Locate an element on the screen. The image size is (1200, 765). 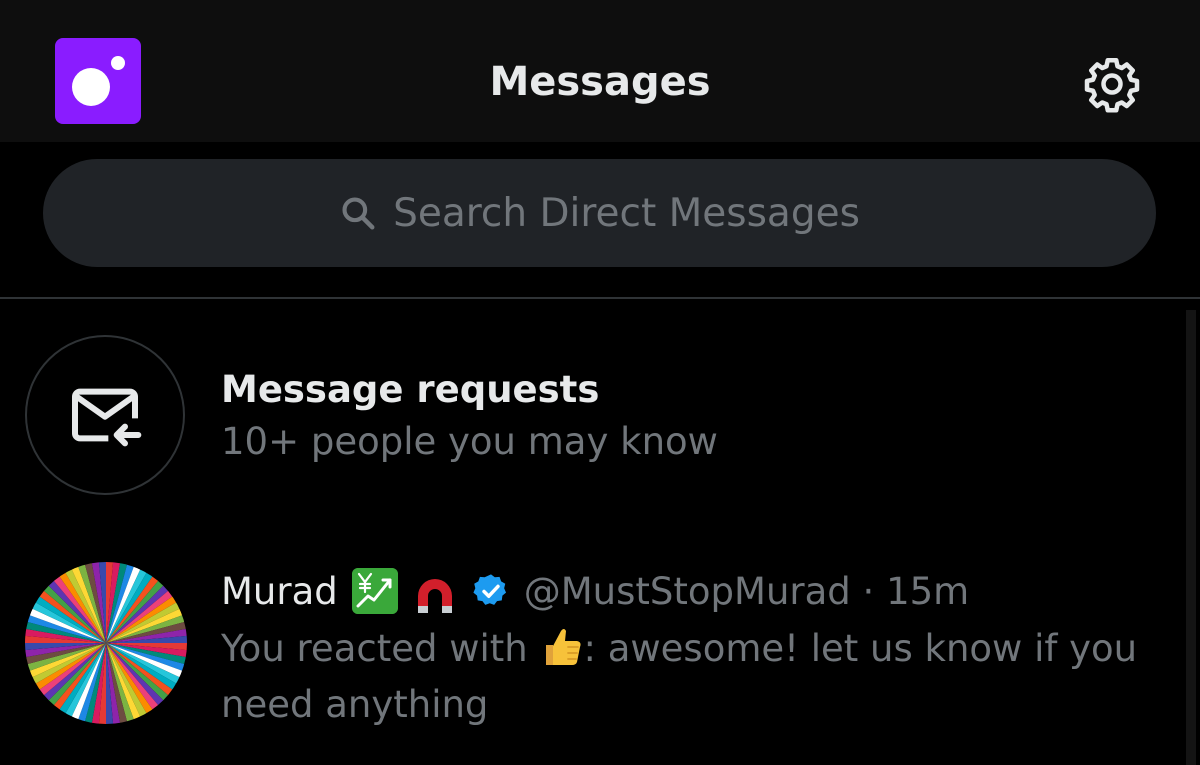
avatar-image is located at coordinates (106, 643).